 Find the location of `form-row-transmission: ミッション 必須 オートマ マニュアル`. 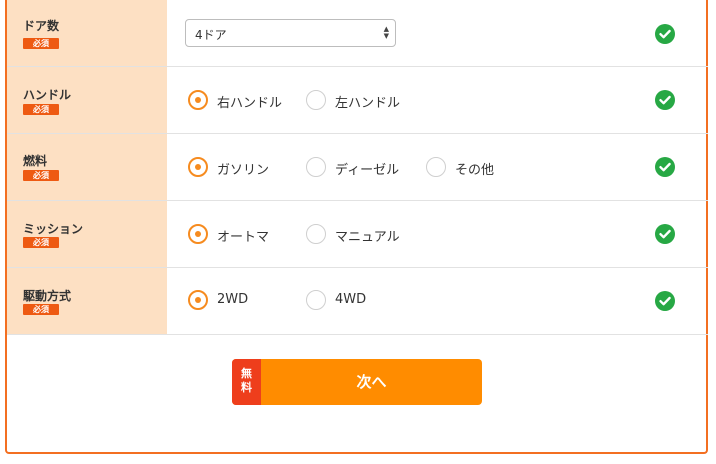

form-row-transmission: ミッション 必須 オートマ マニュアル is located at coordinates (357, 234).